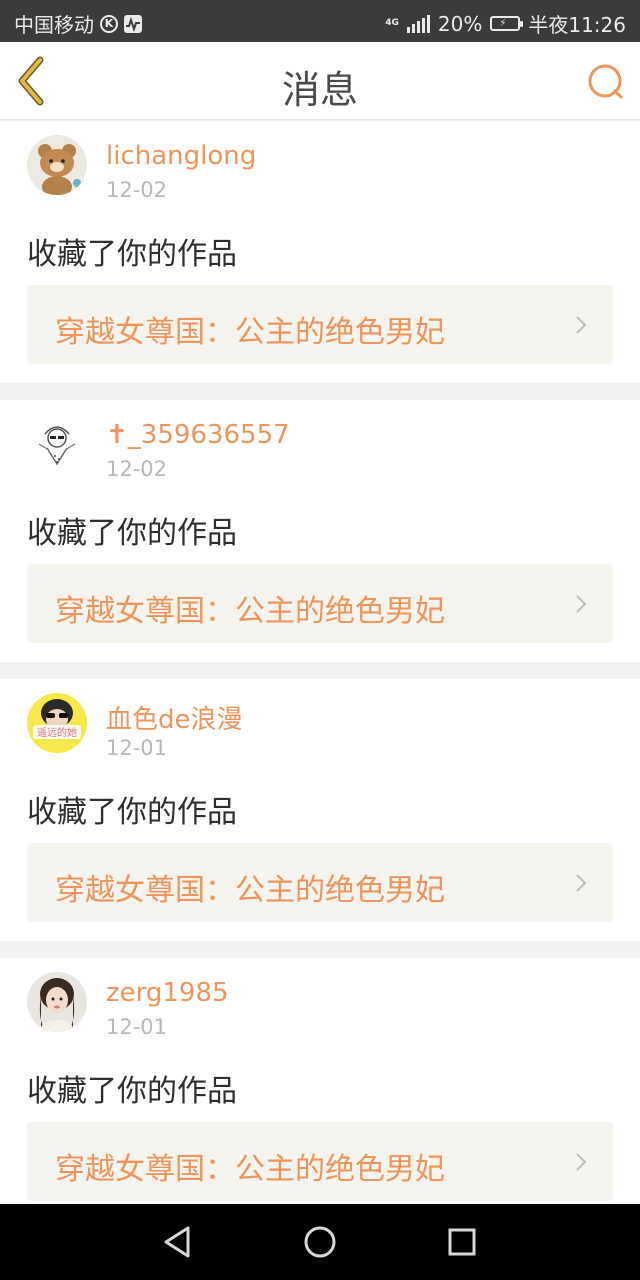 The height and width of the screenshot is (1280, 640). What do you see at coordinates (320, 21) in the screenshot?
I see `status-bar: 中国移动 K 4G 20% ⚡ 半夜11:26` at bounding box center [320, 21].